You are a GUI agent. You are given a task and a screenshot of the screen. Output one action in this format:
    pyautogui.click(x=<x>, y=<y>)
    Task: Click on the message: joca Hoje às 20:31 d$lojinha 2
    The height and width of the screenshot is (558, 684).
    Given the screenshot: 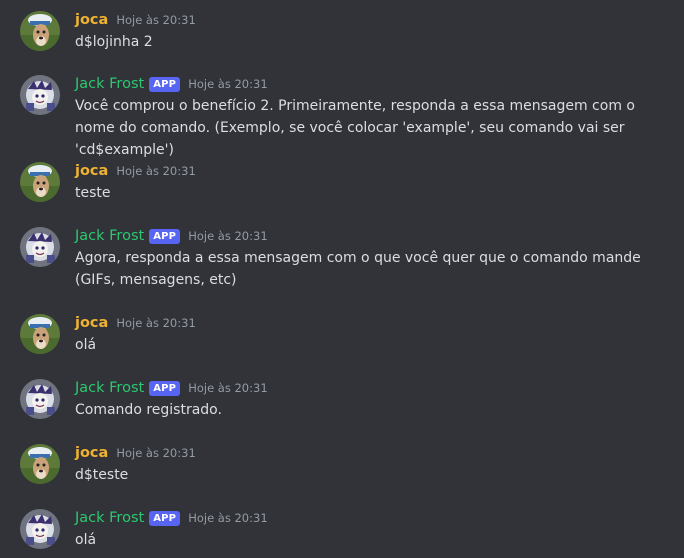 What is the action you would take?
    pyautogui.click(x=342, y=31)
    